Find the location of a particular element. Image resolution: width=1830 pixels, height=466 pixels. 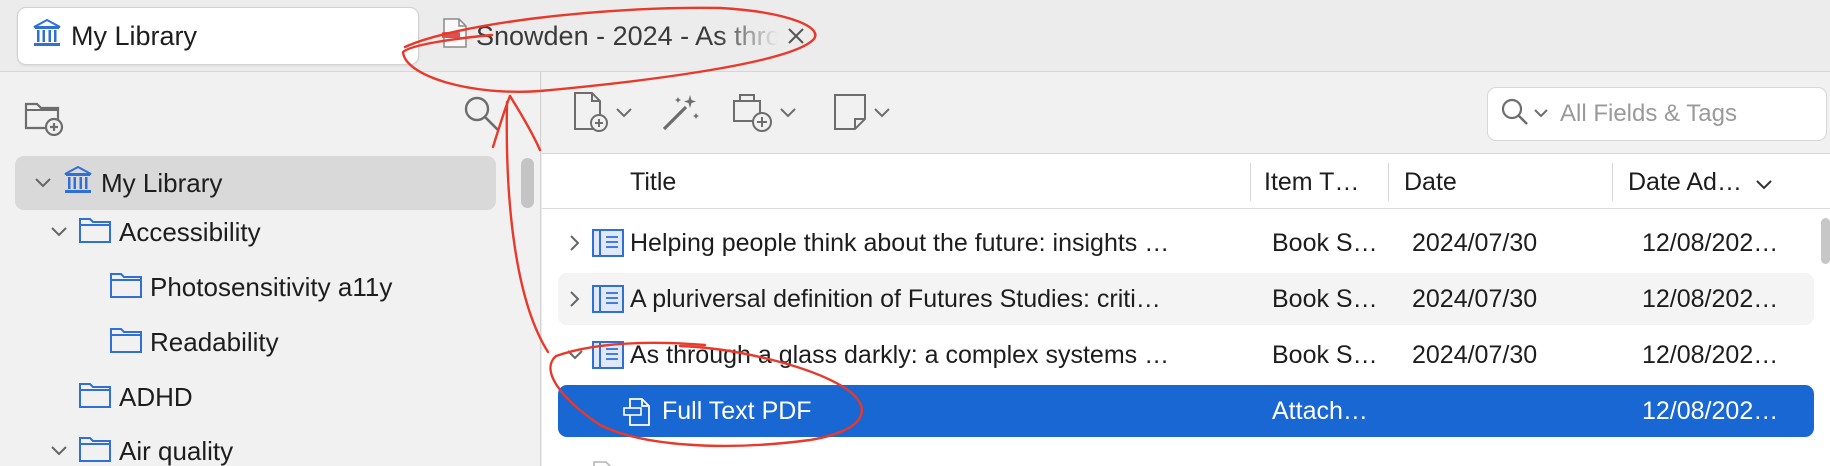

add-attachment-button is located at coordinates (764, 114).